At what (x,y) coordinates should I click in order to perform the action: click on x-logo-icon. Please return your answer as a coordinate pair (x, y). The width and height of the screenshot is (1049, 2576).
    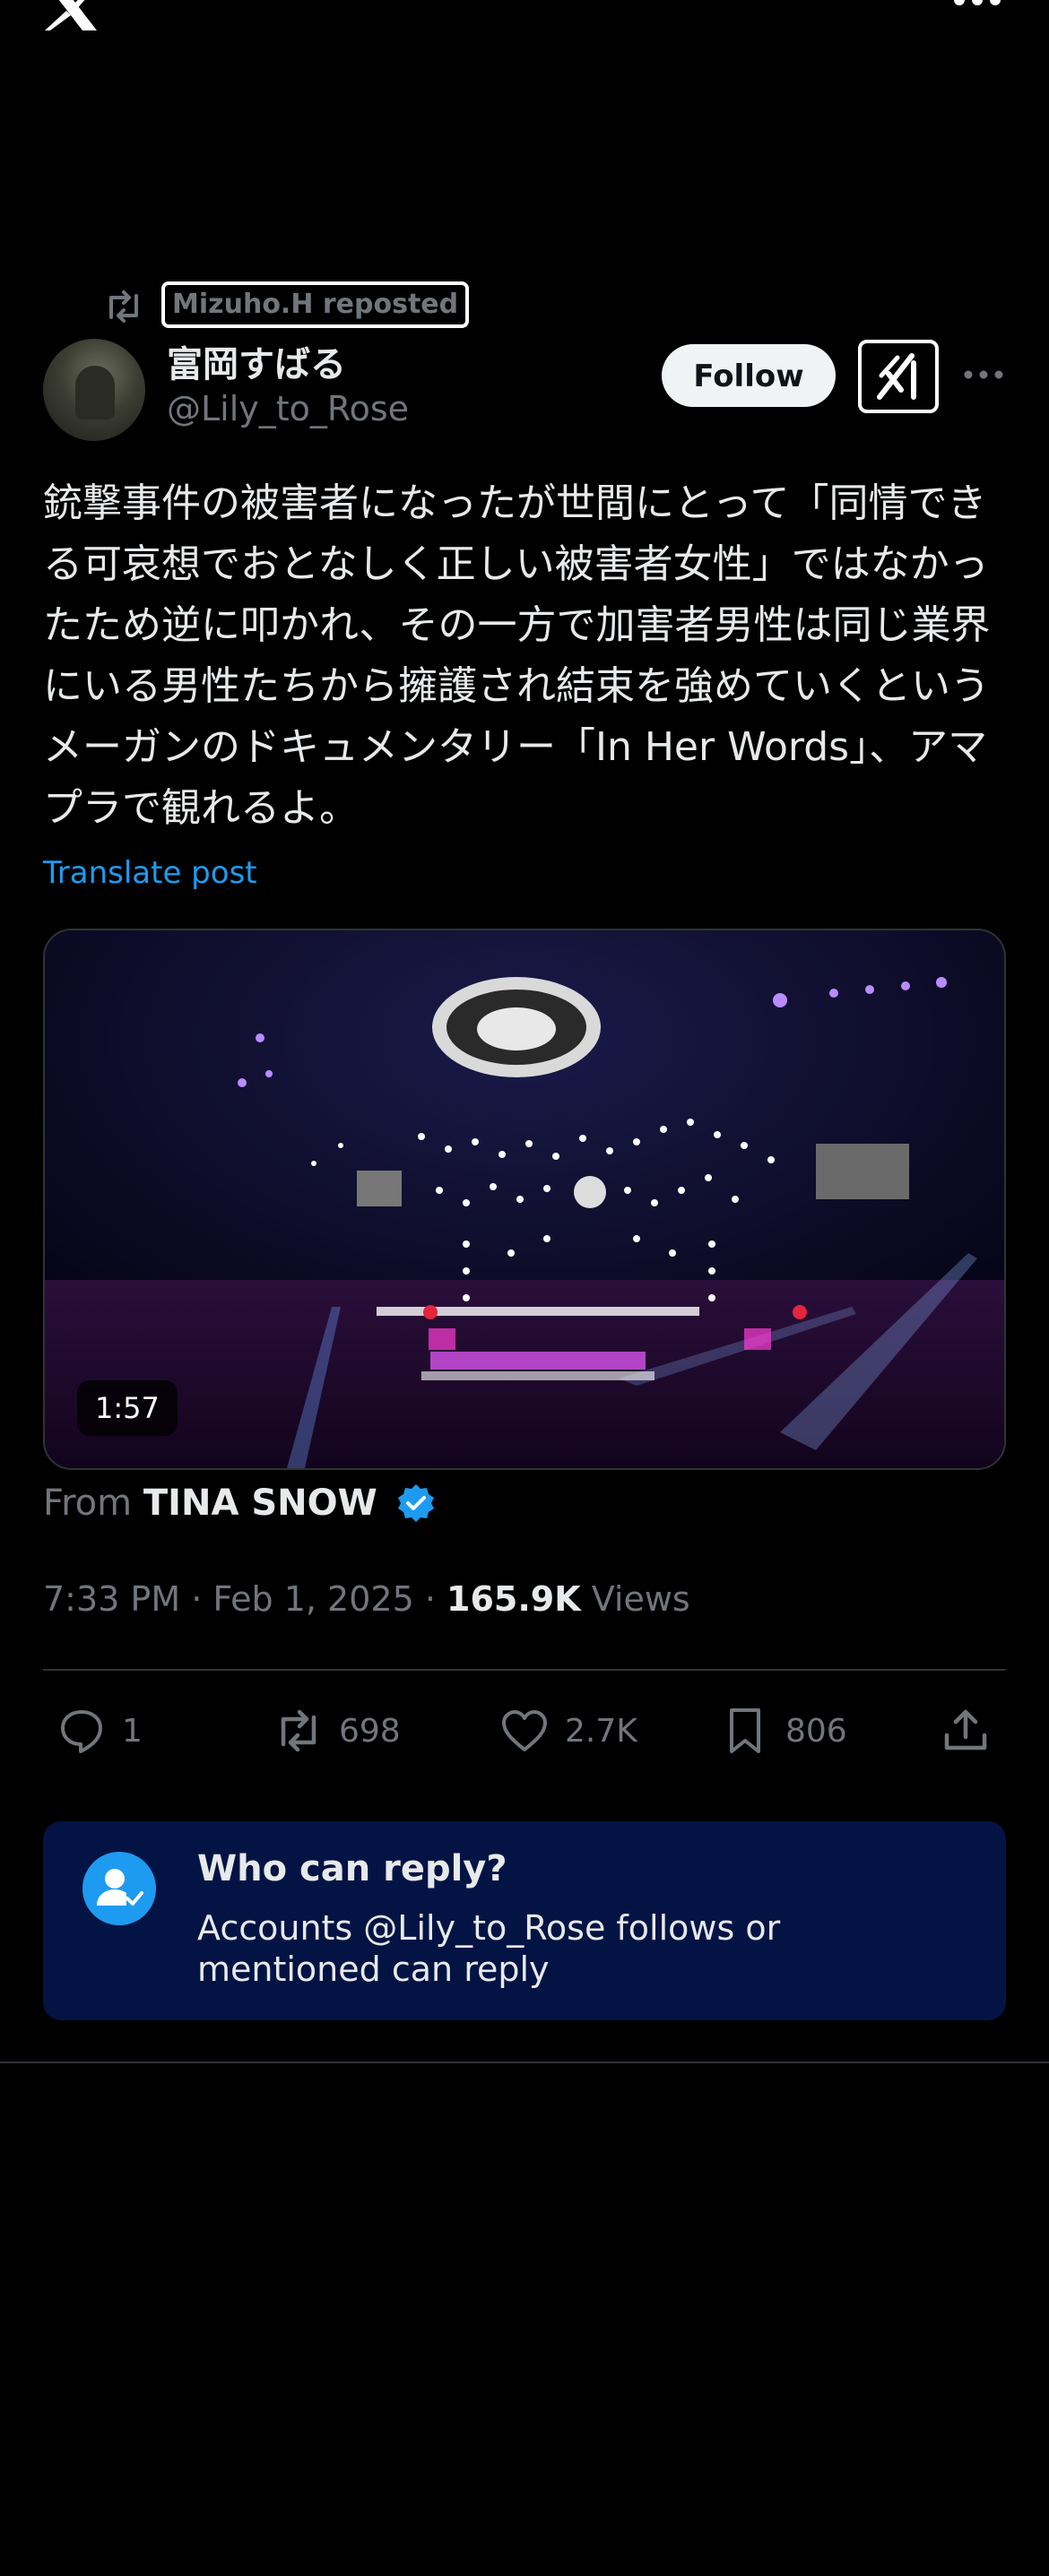
    Looking at the image, I should click on (72, 15).